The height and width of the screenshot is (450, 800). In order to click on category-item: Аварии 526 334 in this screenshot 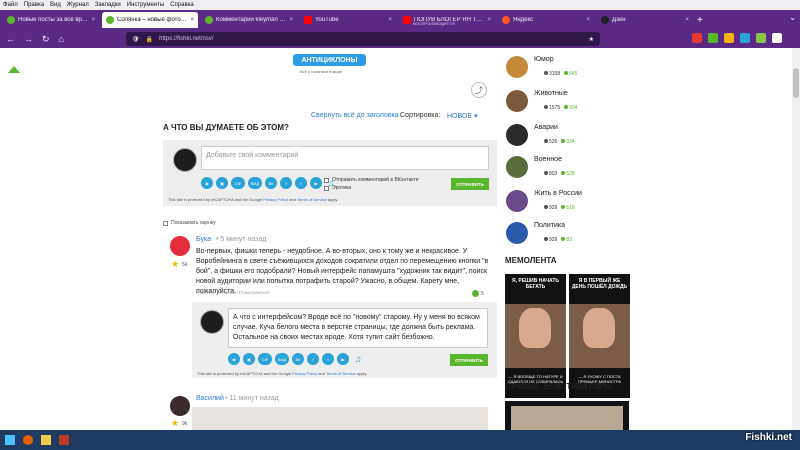, I will do `click(540, 135)`.